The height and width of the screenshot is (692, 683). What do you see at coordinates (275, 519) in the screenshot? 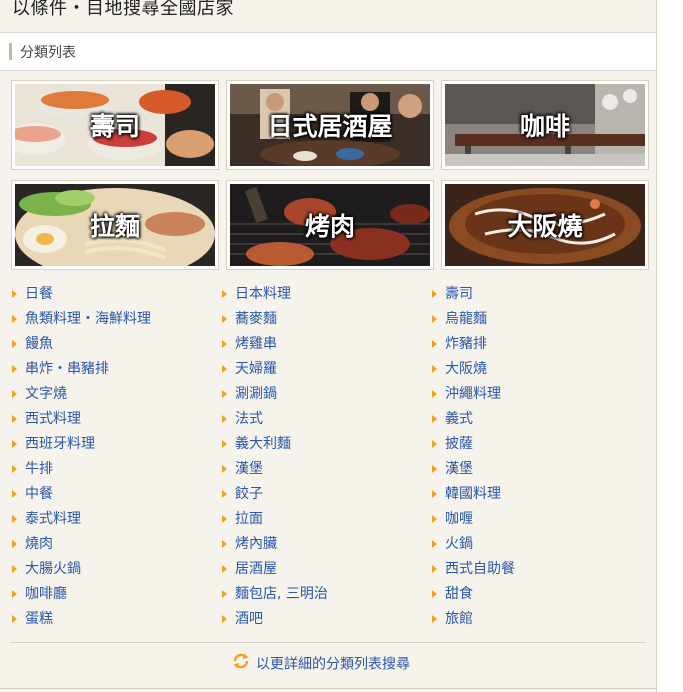
I see `category-link: 拉面` at bounding box center [275, 519].